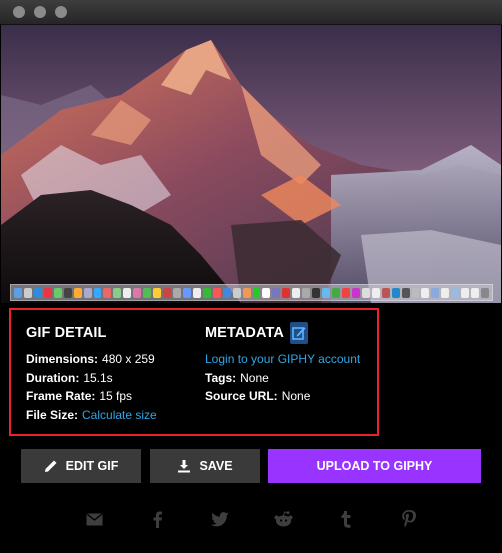 The height and width of the screenshot is (553, 502). I want to click on minimize-window-button, so click(40, 12).